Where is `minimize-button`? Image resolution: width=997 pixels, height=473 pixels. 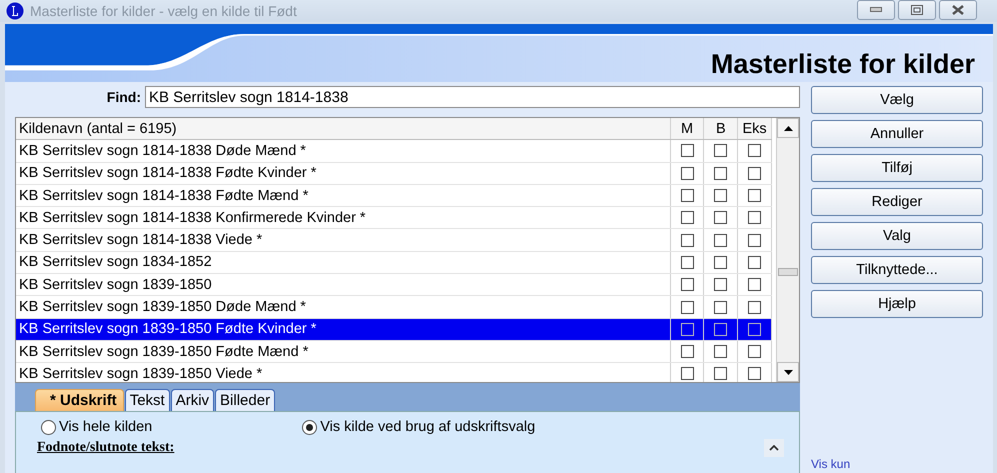 minimize-button is located at coordinates (876, 10).